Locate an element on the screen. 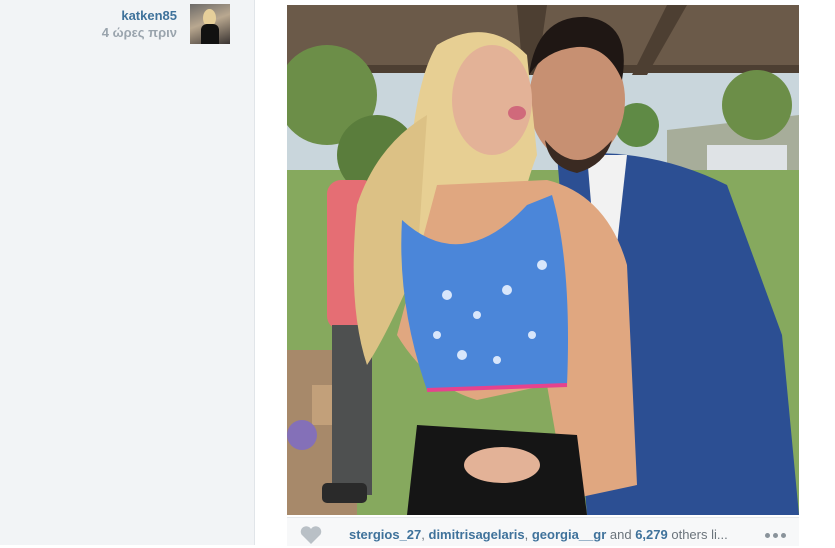 The width and height of the screenshot is (835, 548). more-options-button is located at coordinates (775, 533).